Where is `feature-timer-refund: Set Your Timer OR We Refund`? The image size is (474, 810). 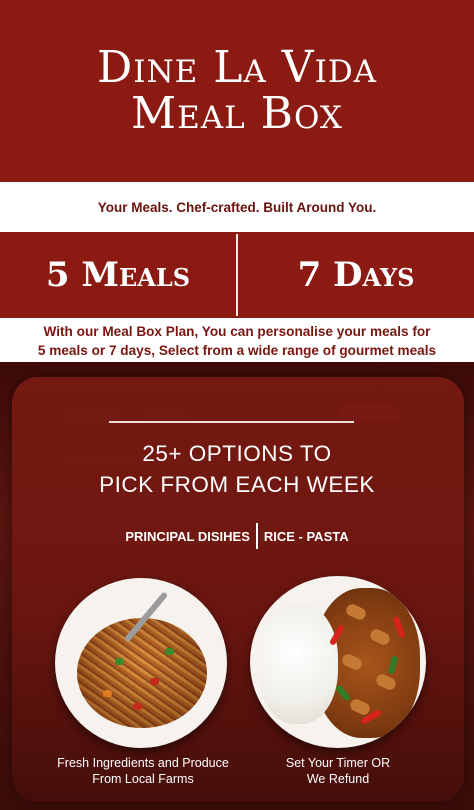 feature-timer-refund: Set Your Timer OR We Refund is located at coordinates (338, 771).